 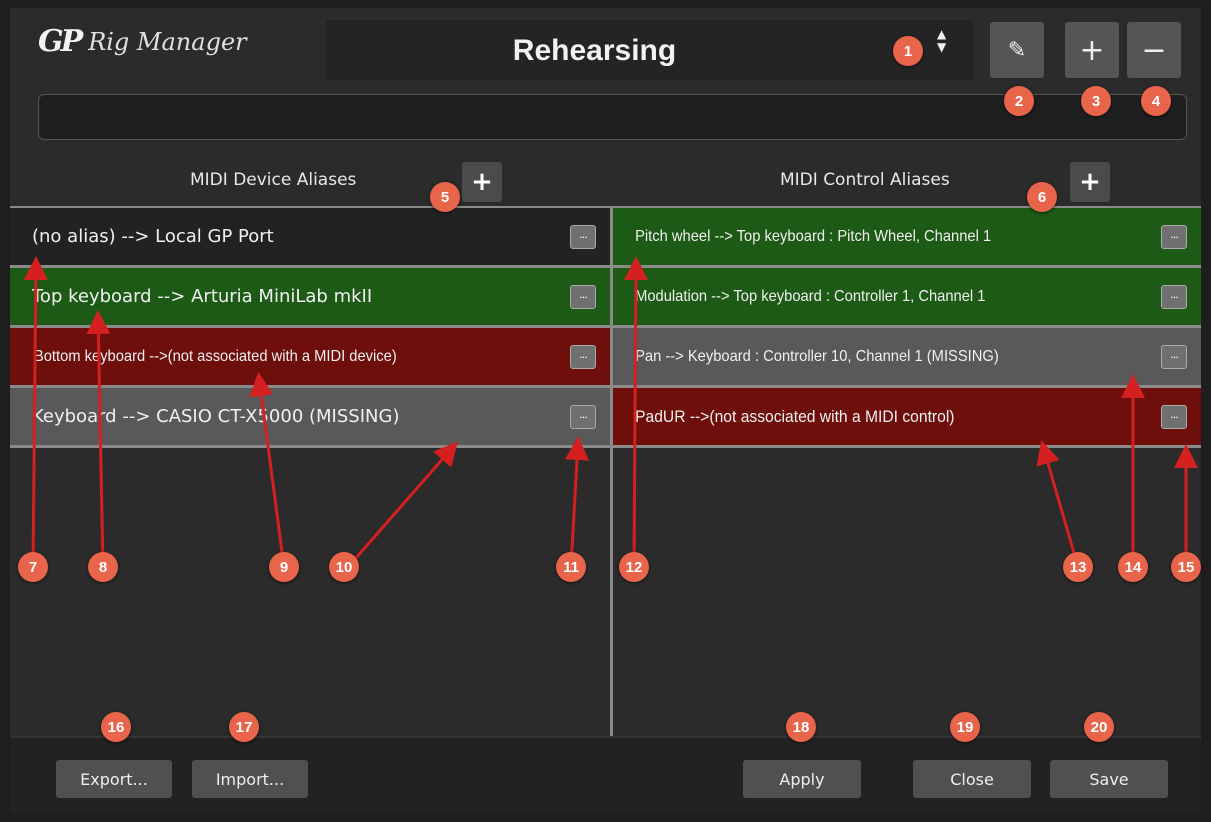 I want to click on badge-9: 9, so click(x=284, y=567).